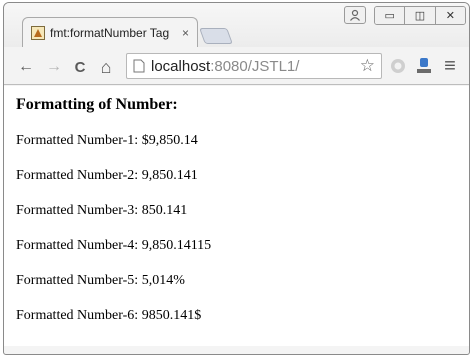 The width and height of the screenshot is (474, 358). What do you see at coordinates (109, 315) in the screenshot?
I see `formatted-number-line: Formatted Number-6: 9850.141$` at bounding box center [109, 315].